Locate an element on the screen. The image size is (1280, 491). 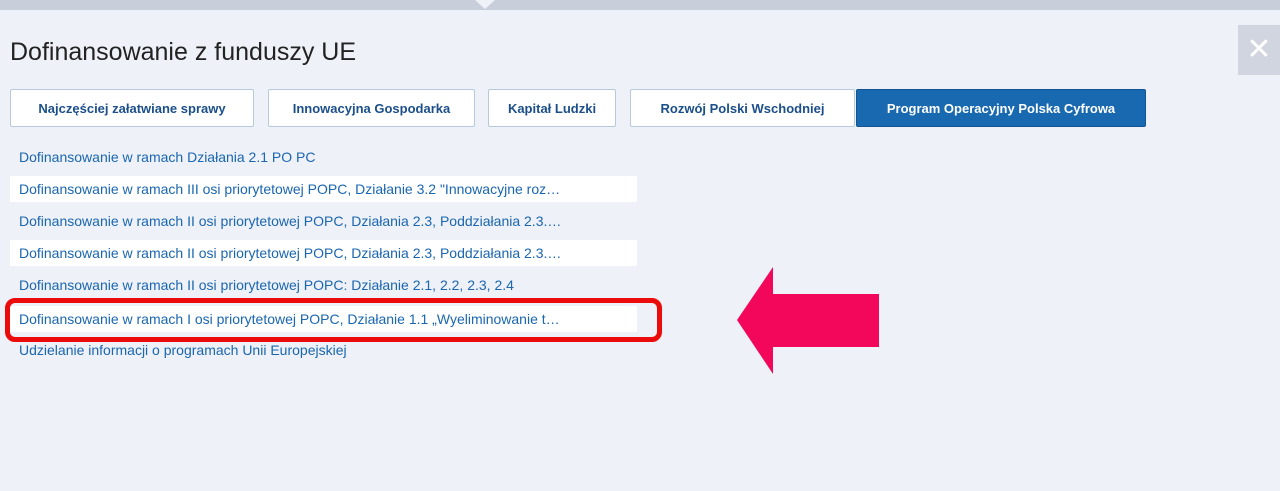
tab-innowacyjna-gospodarka: Innowacyjna Gospodarka is located at coordinates (371, 108).